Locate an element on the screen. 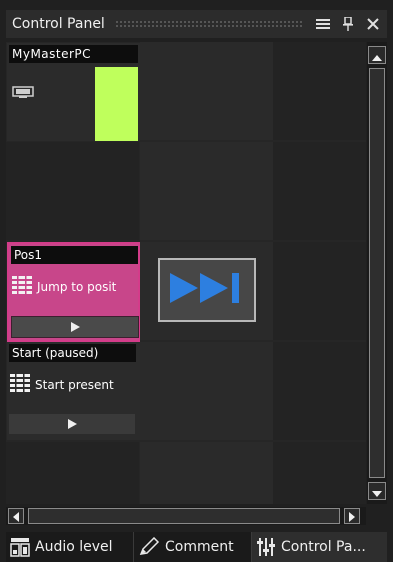  cue-pos1-action: Jump to posit is located at coordinates (77, 287).